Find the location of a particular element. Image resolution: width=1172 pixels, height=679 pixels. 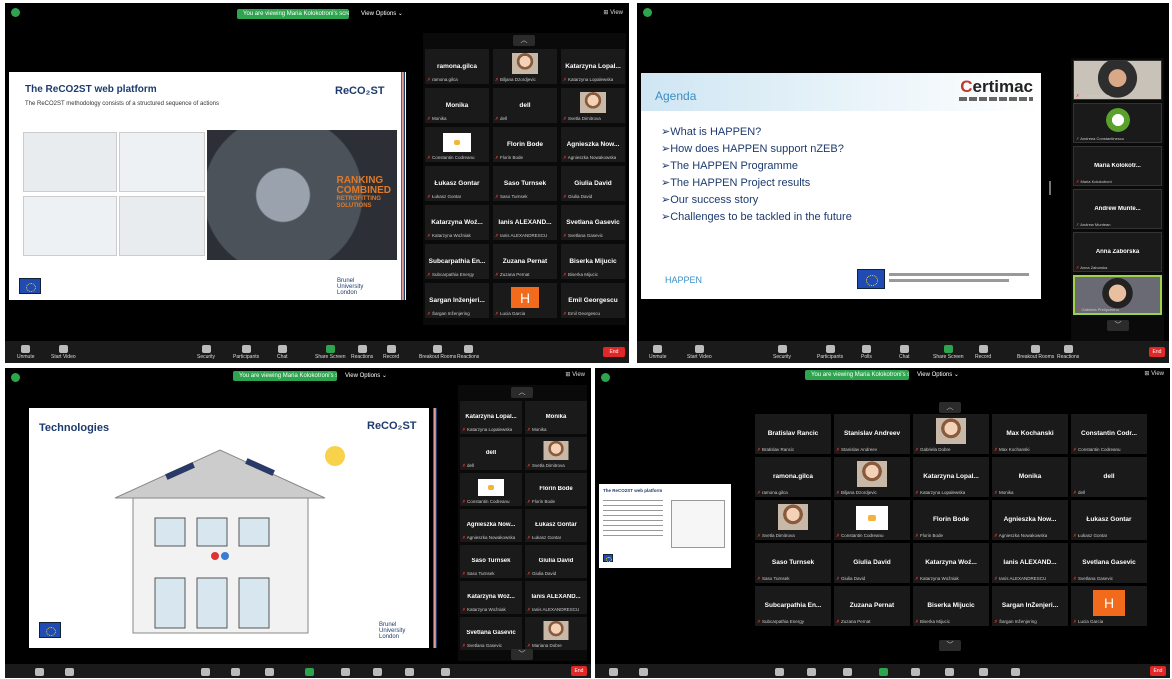

participant-tile: Max Kochanski ✗ Max Kochanski is located at coordinates (1030, 434).